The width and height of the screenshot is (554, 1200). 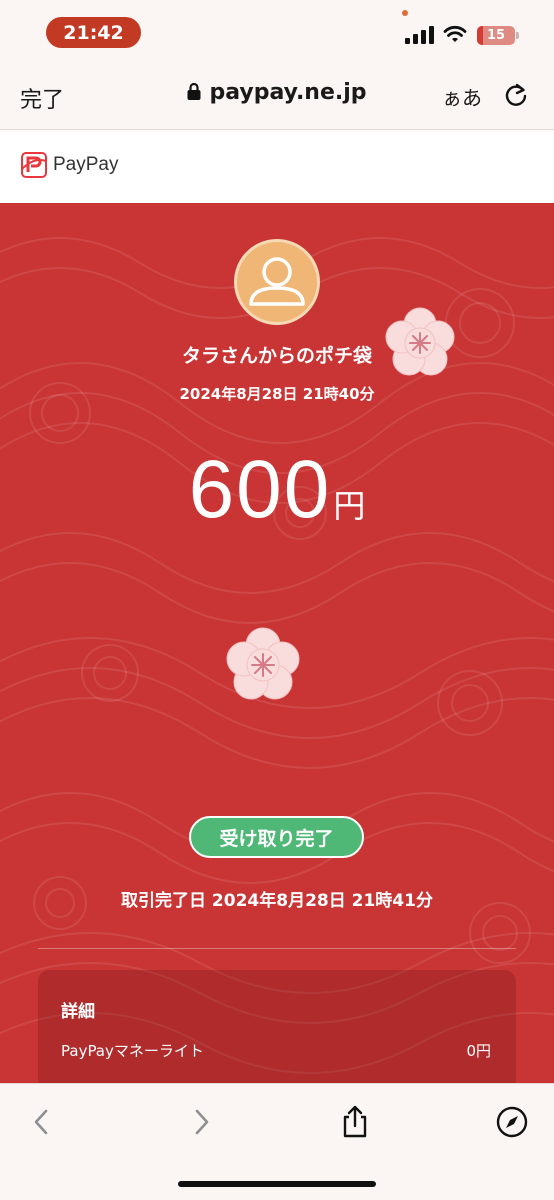 I want to click on avatar, so click(x=277, y=282).